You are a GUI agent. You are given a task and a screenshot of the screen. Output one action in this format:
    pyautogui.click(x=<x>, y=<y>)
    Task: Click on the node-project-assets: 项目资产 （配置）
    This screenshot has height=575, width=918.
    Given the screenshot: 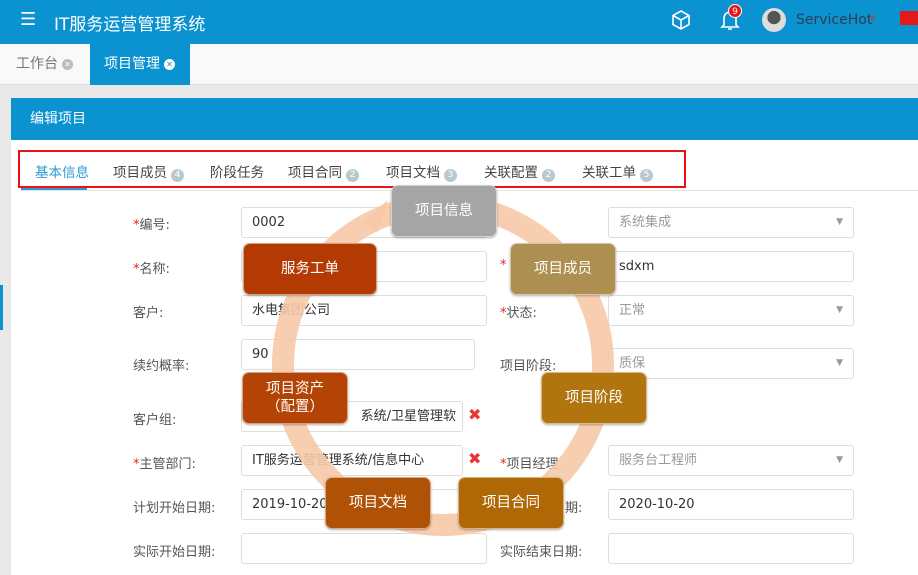 What is the action you would take?
    pyautogui.click(x=295, y=398)
    